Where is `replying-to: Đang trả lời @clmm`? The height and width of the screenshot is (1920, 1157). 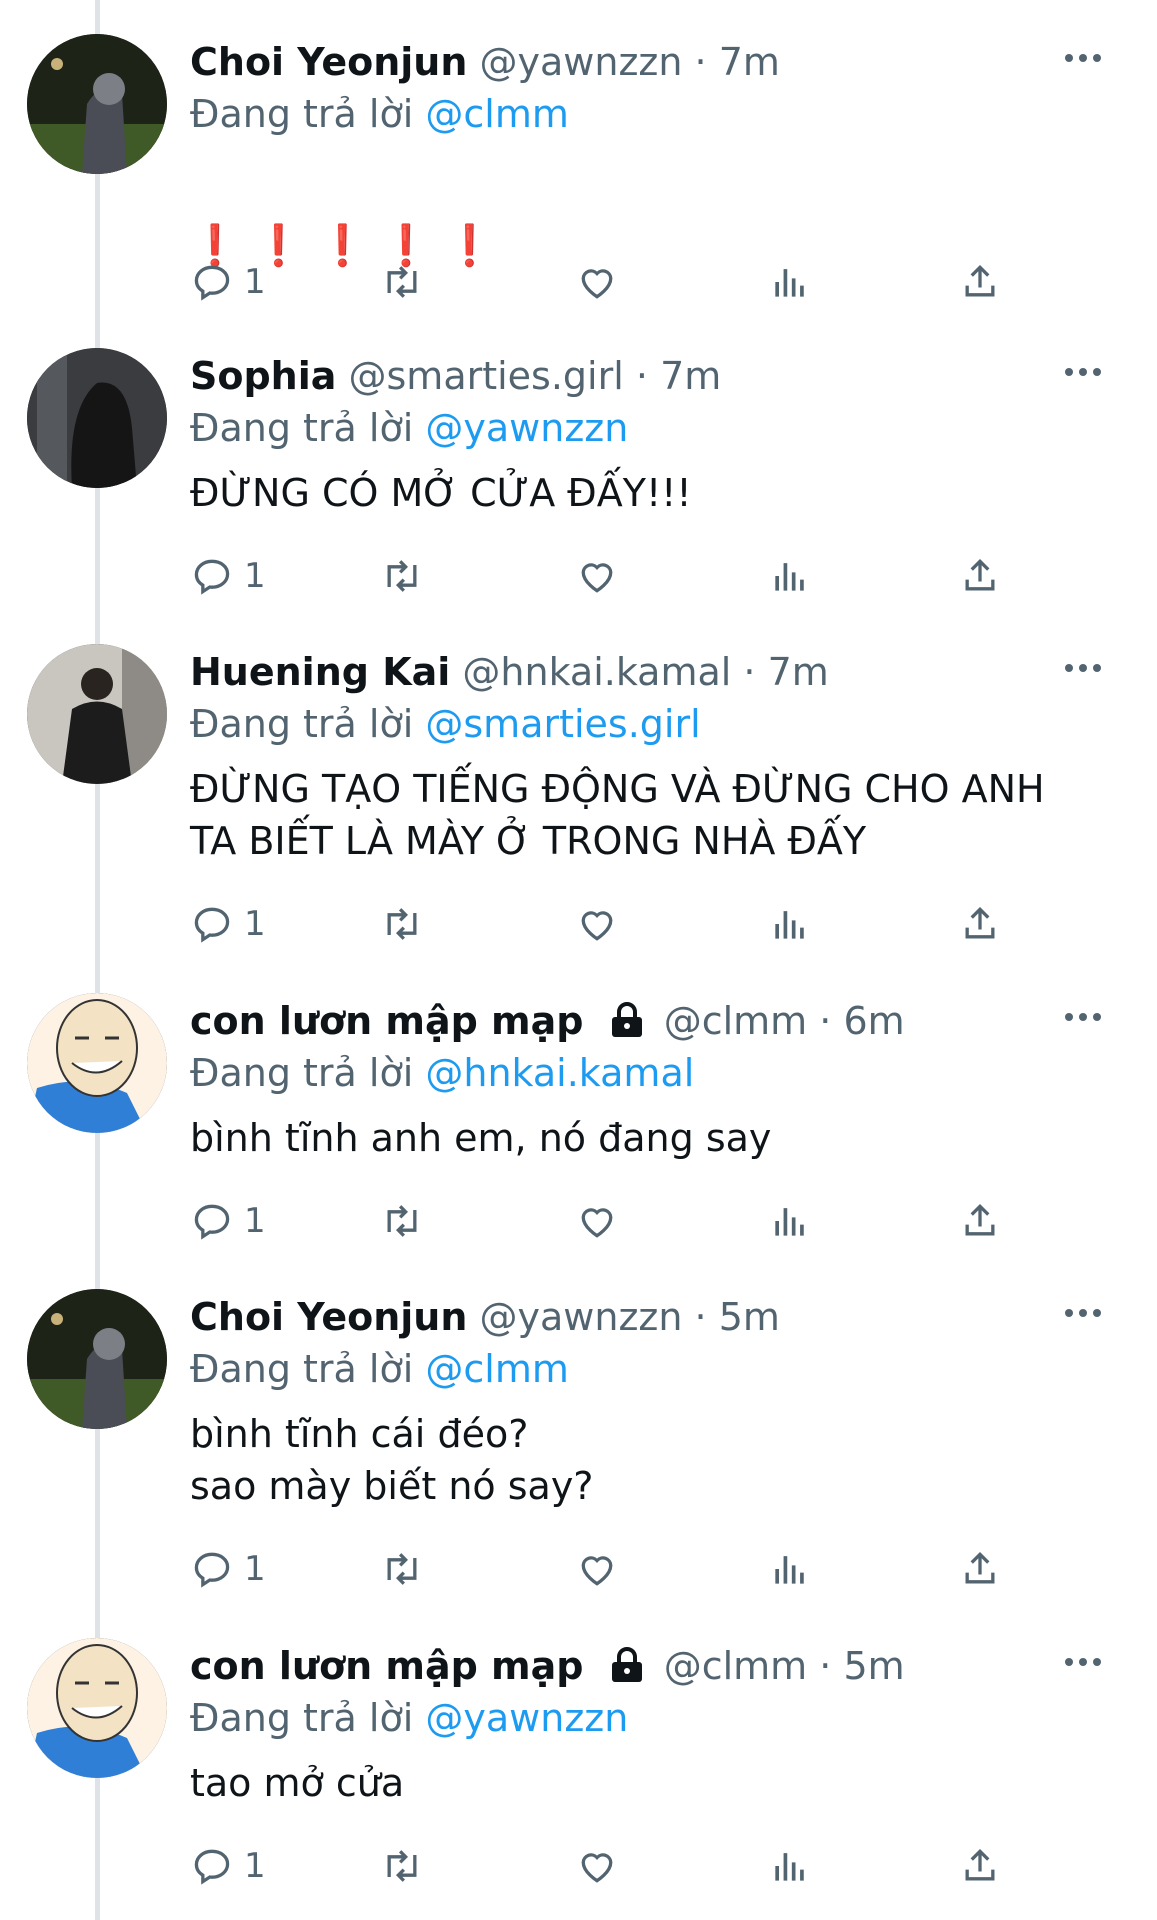 replying-to: Đang trả lời @clmm is located at coordinates (379, 114).